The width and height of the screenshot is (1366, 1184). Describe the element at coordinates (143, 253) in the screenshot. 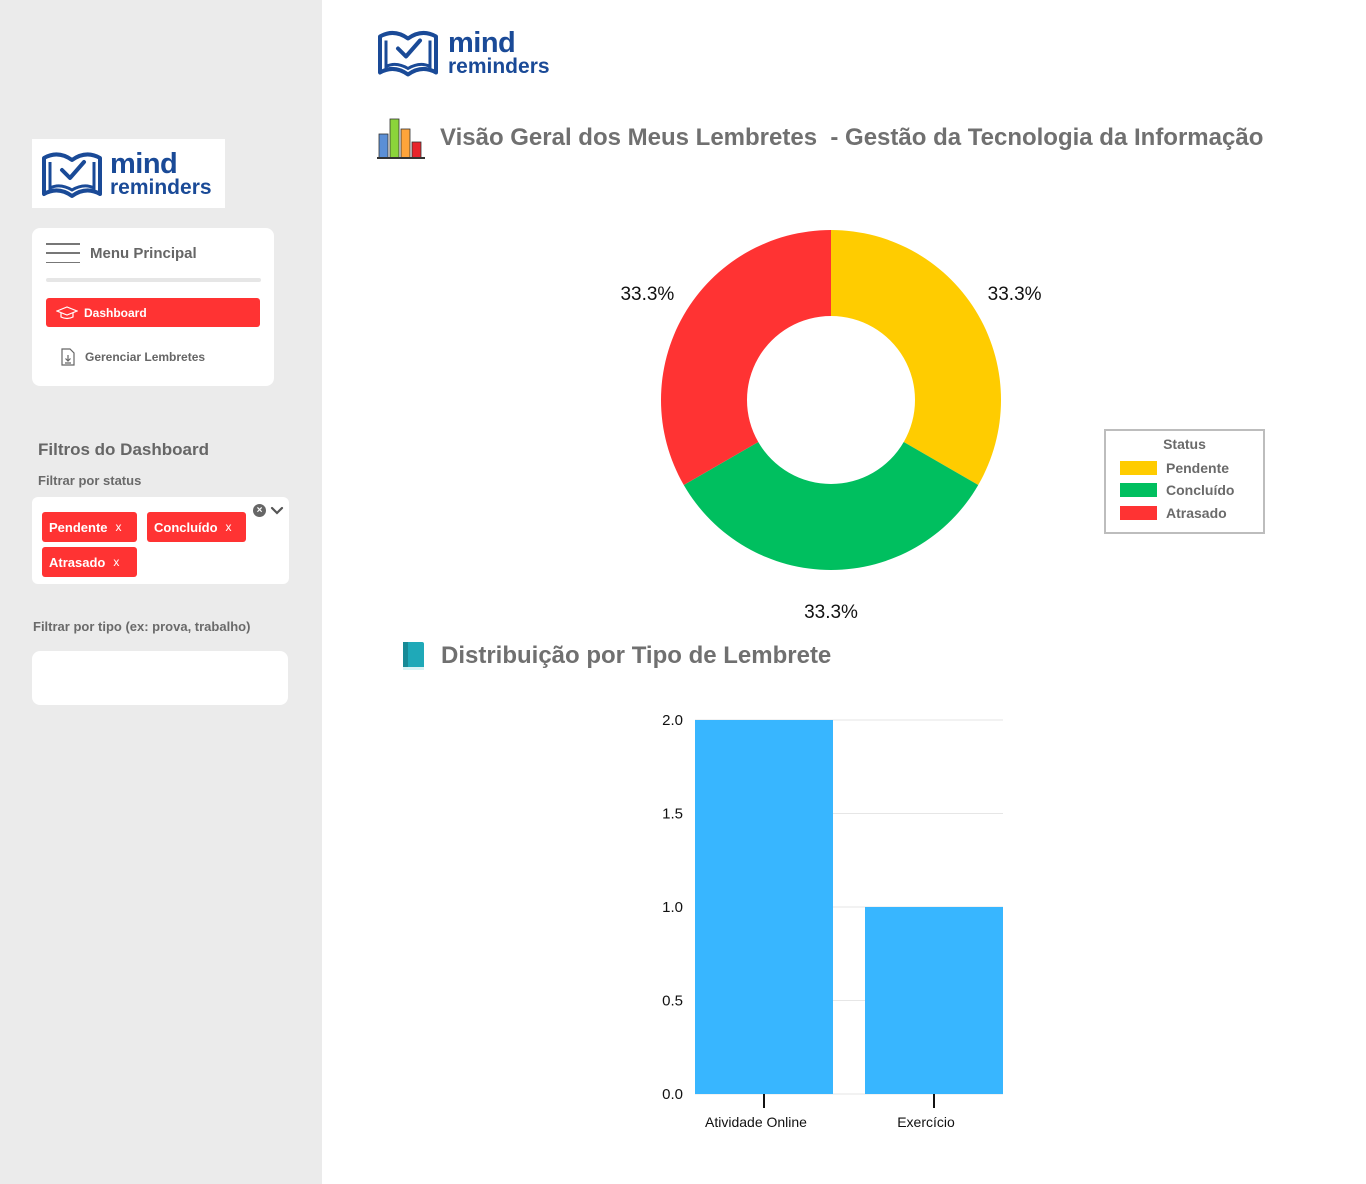

I see `menu-title: Menu Principal` at that location.